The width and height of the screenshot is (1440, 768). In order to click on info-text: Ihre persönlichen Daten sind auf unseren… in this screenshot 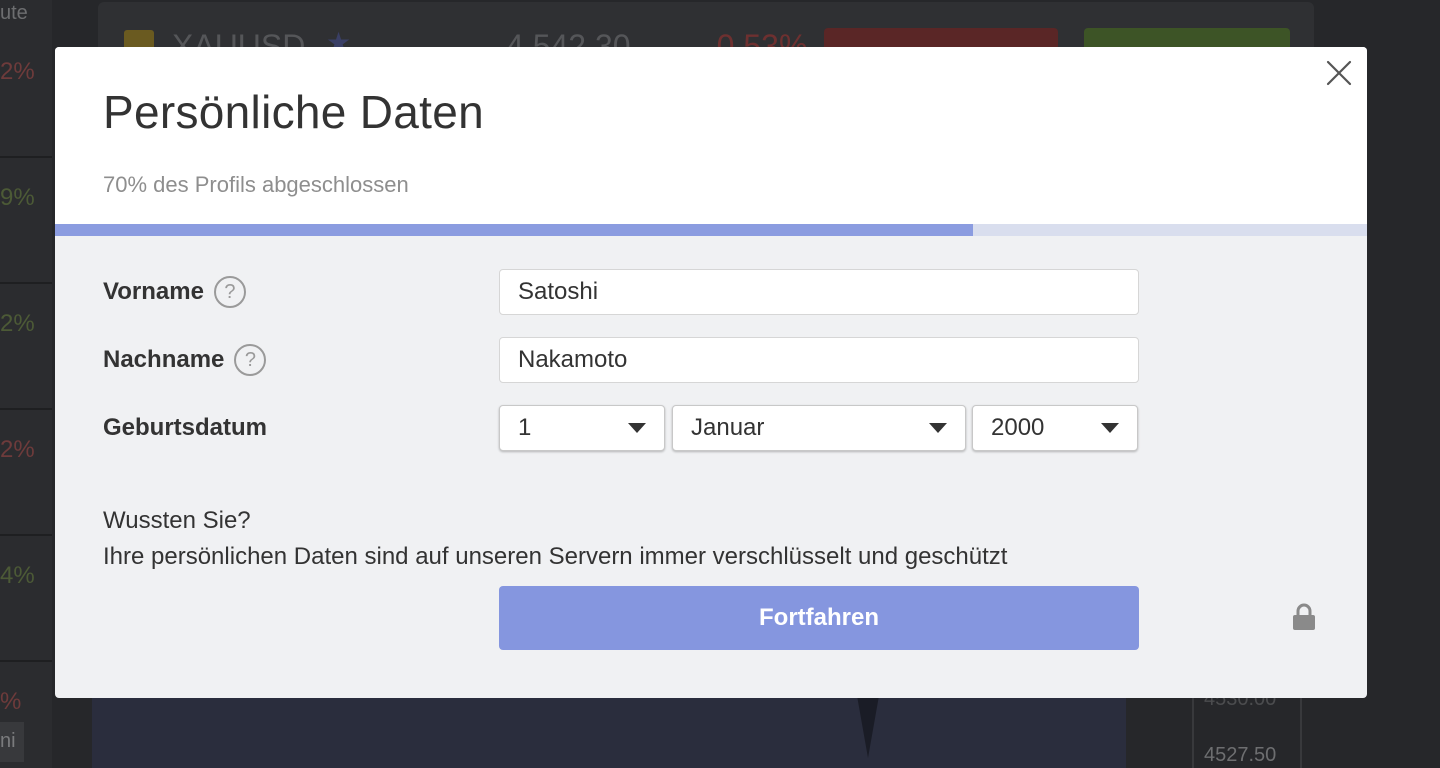, I will do `click(555, 556)`.